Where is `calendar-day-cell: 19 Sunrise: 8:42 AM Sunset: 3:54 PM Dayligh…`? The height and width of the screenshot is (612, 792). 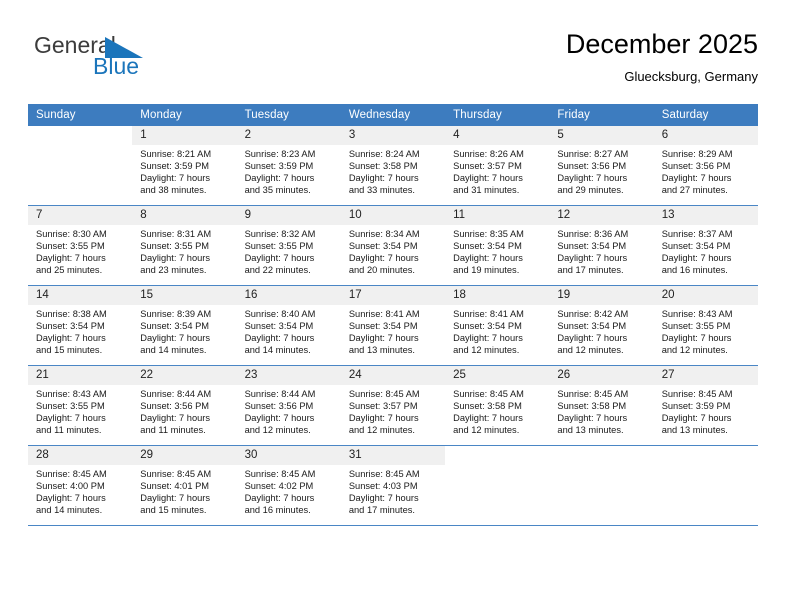 calendar-day-cell: 19 Sunrise: 8:42 AM Sunset: 3:54 PM Dayligh… is located at coordinates (601, 325).